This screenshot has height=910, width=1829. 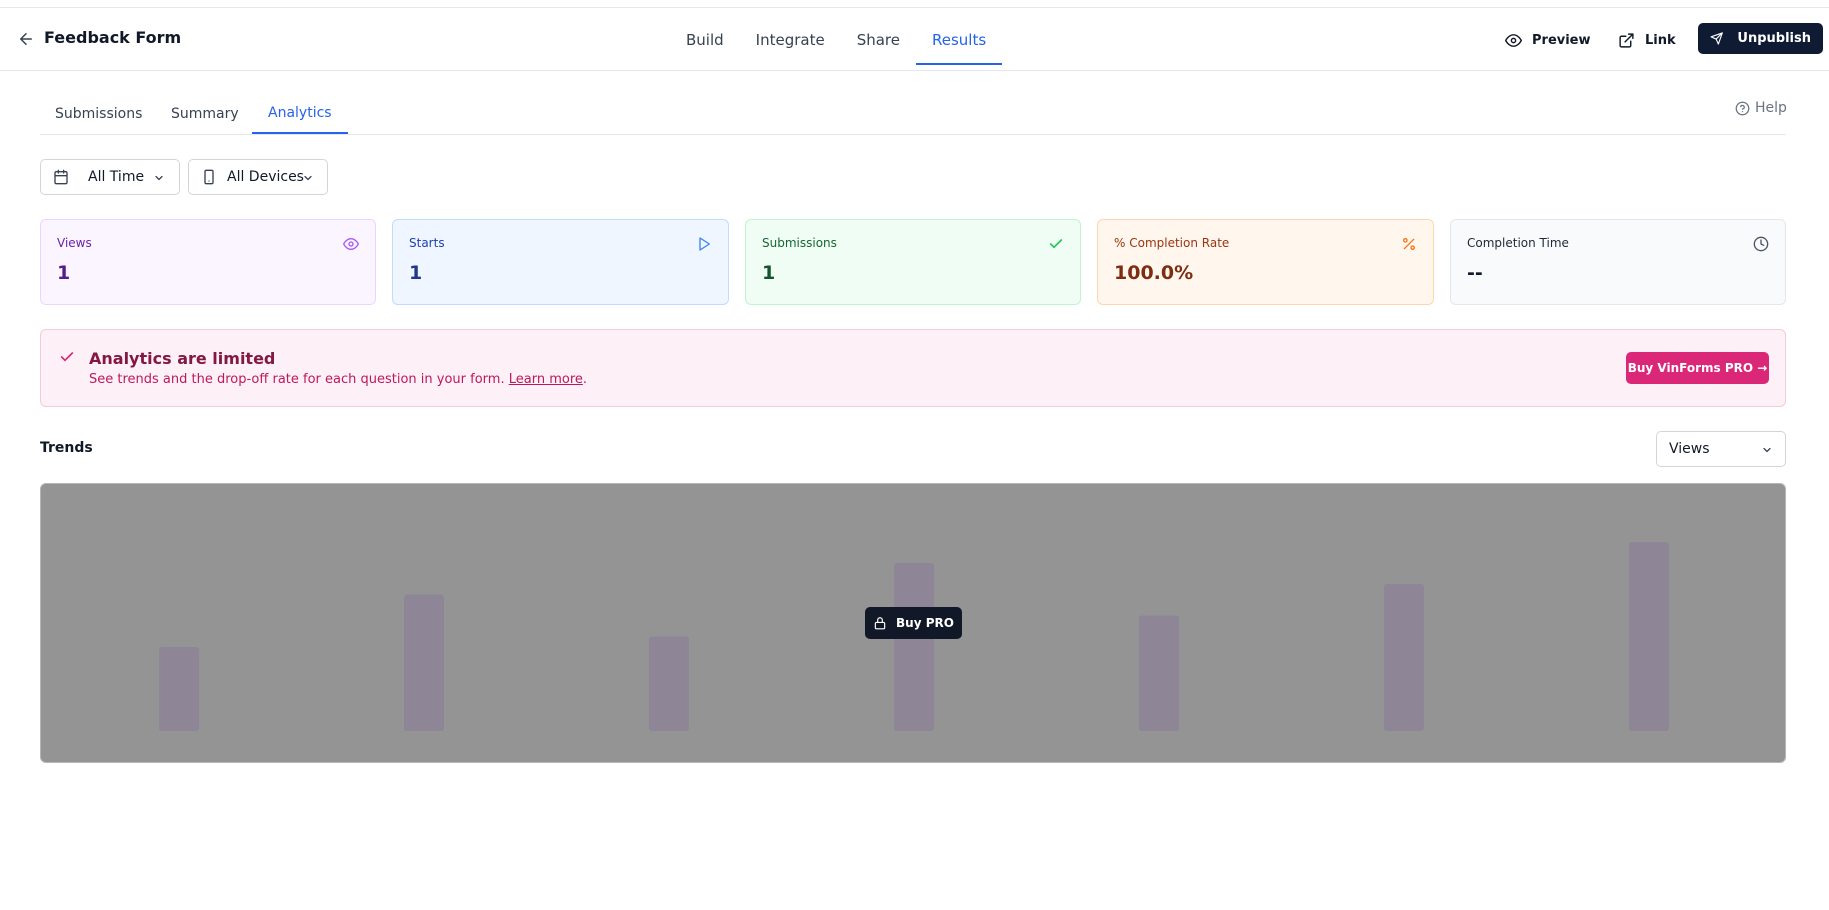 I want to click on stat-card-submissions: Submissions 1, so click(x=913, y=262).